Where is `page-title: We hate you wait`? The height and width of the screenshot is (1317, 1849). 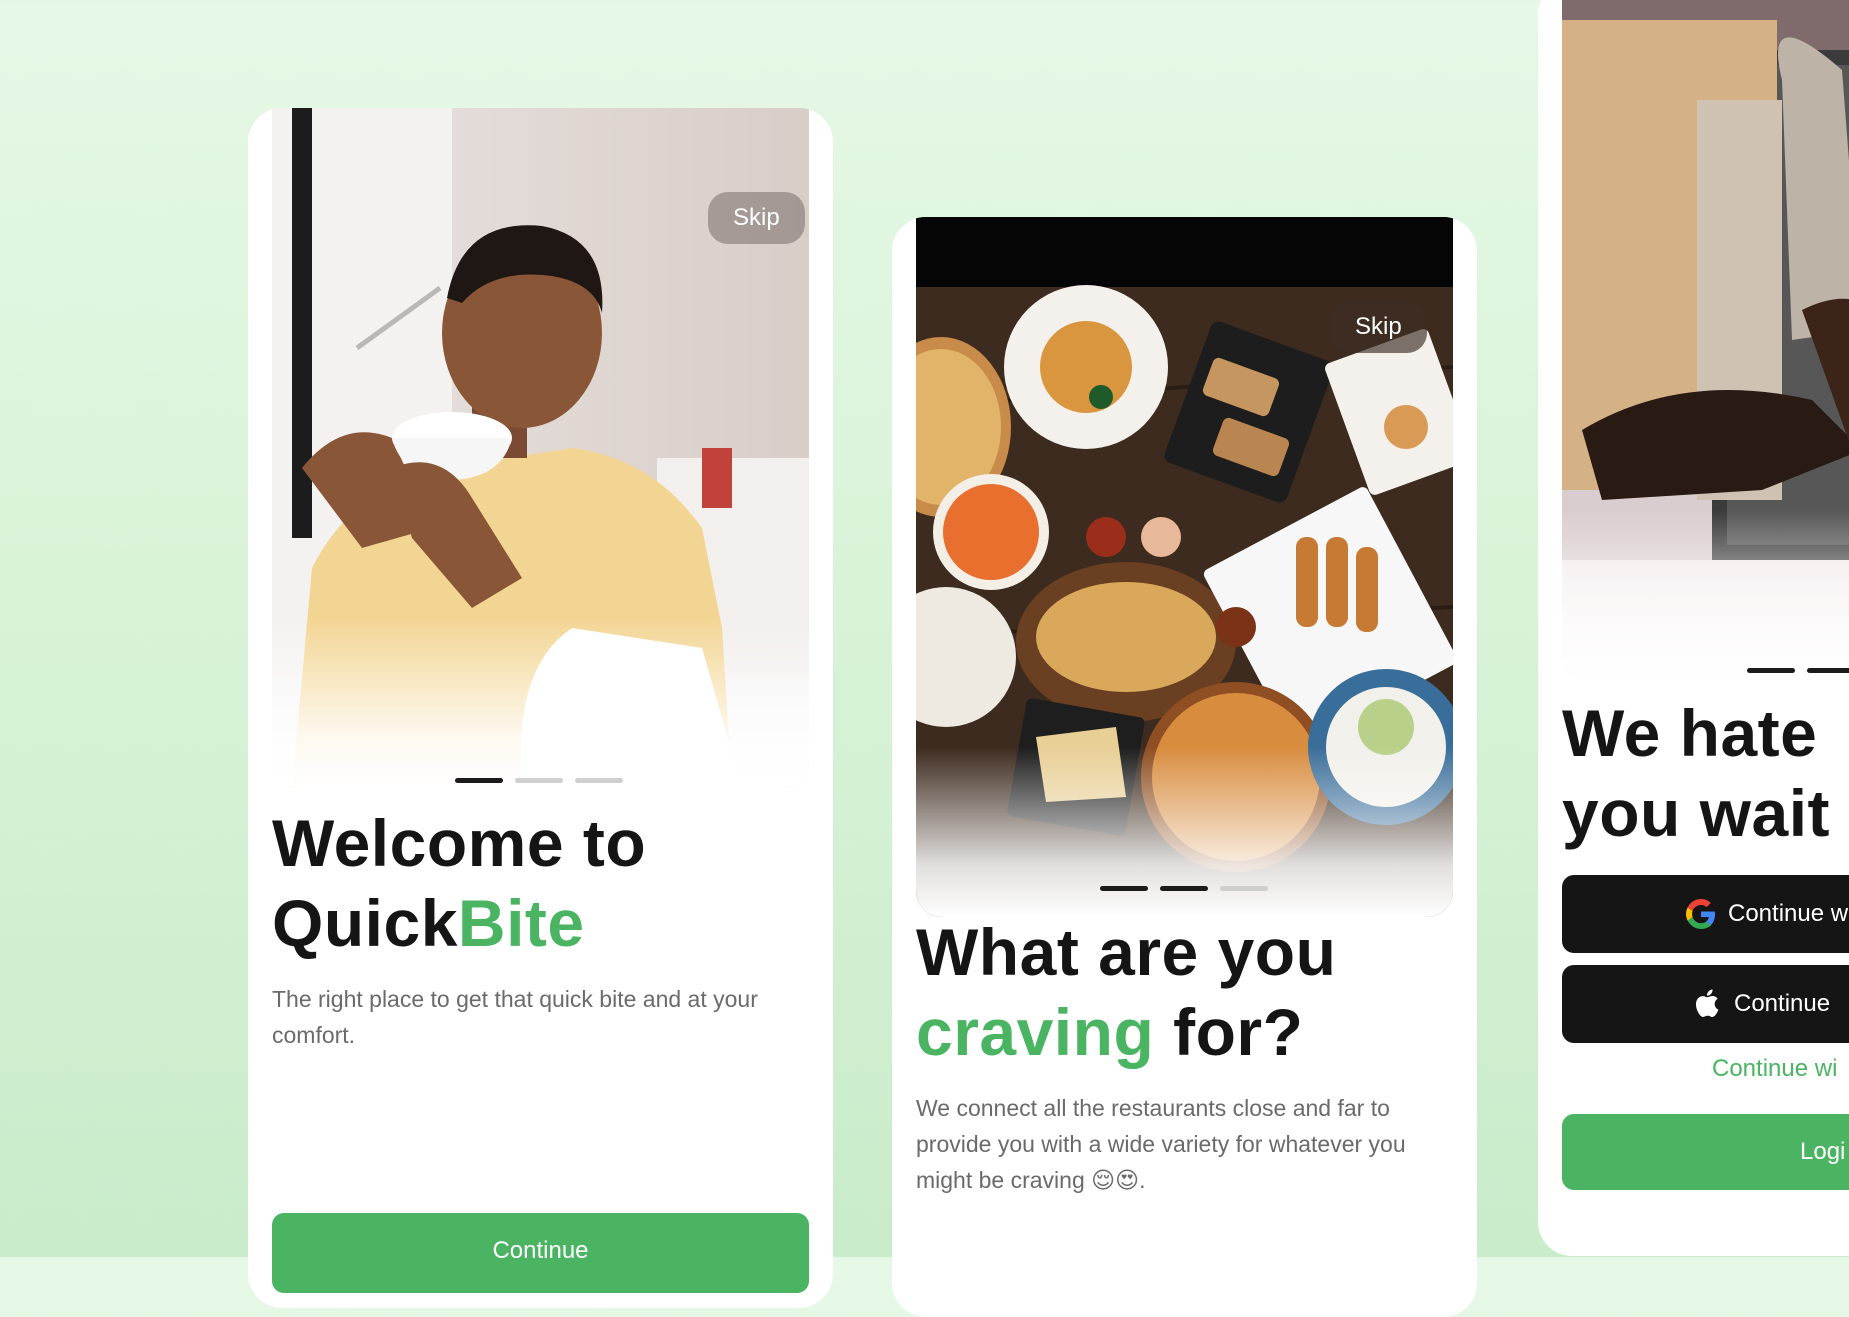
page-title: We hate you wait is located at coordinates (1696, 773).